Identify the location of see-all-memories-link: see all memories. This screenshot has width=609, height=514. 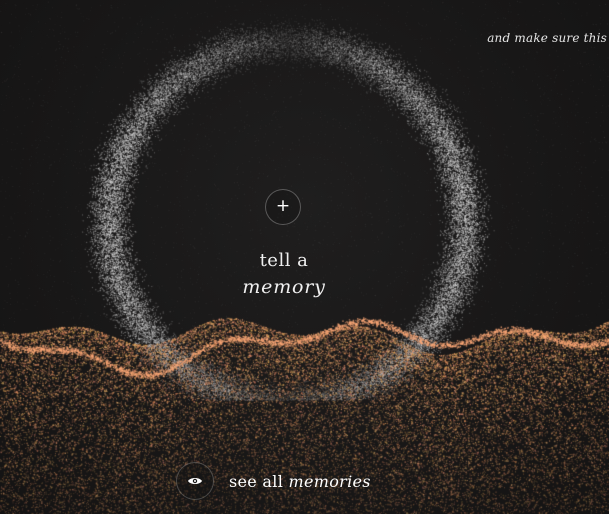
(273, 481).